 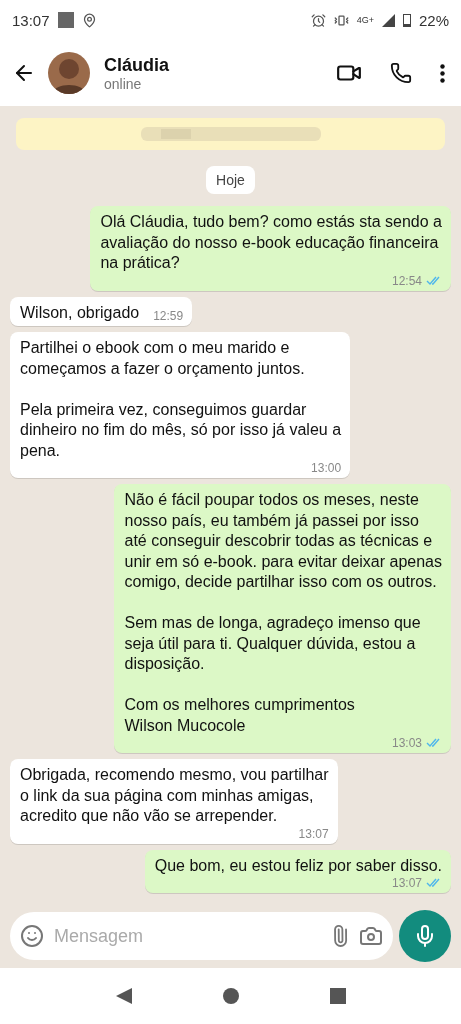 What do you see at coordinates (65, 20) in the screenshot?
I see `notification-square-icon` at bounding box center [65, 20].